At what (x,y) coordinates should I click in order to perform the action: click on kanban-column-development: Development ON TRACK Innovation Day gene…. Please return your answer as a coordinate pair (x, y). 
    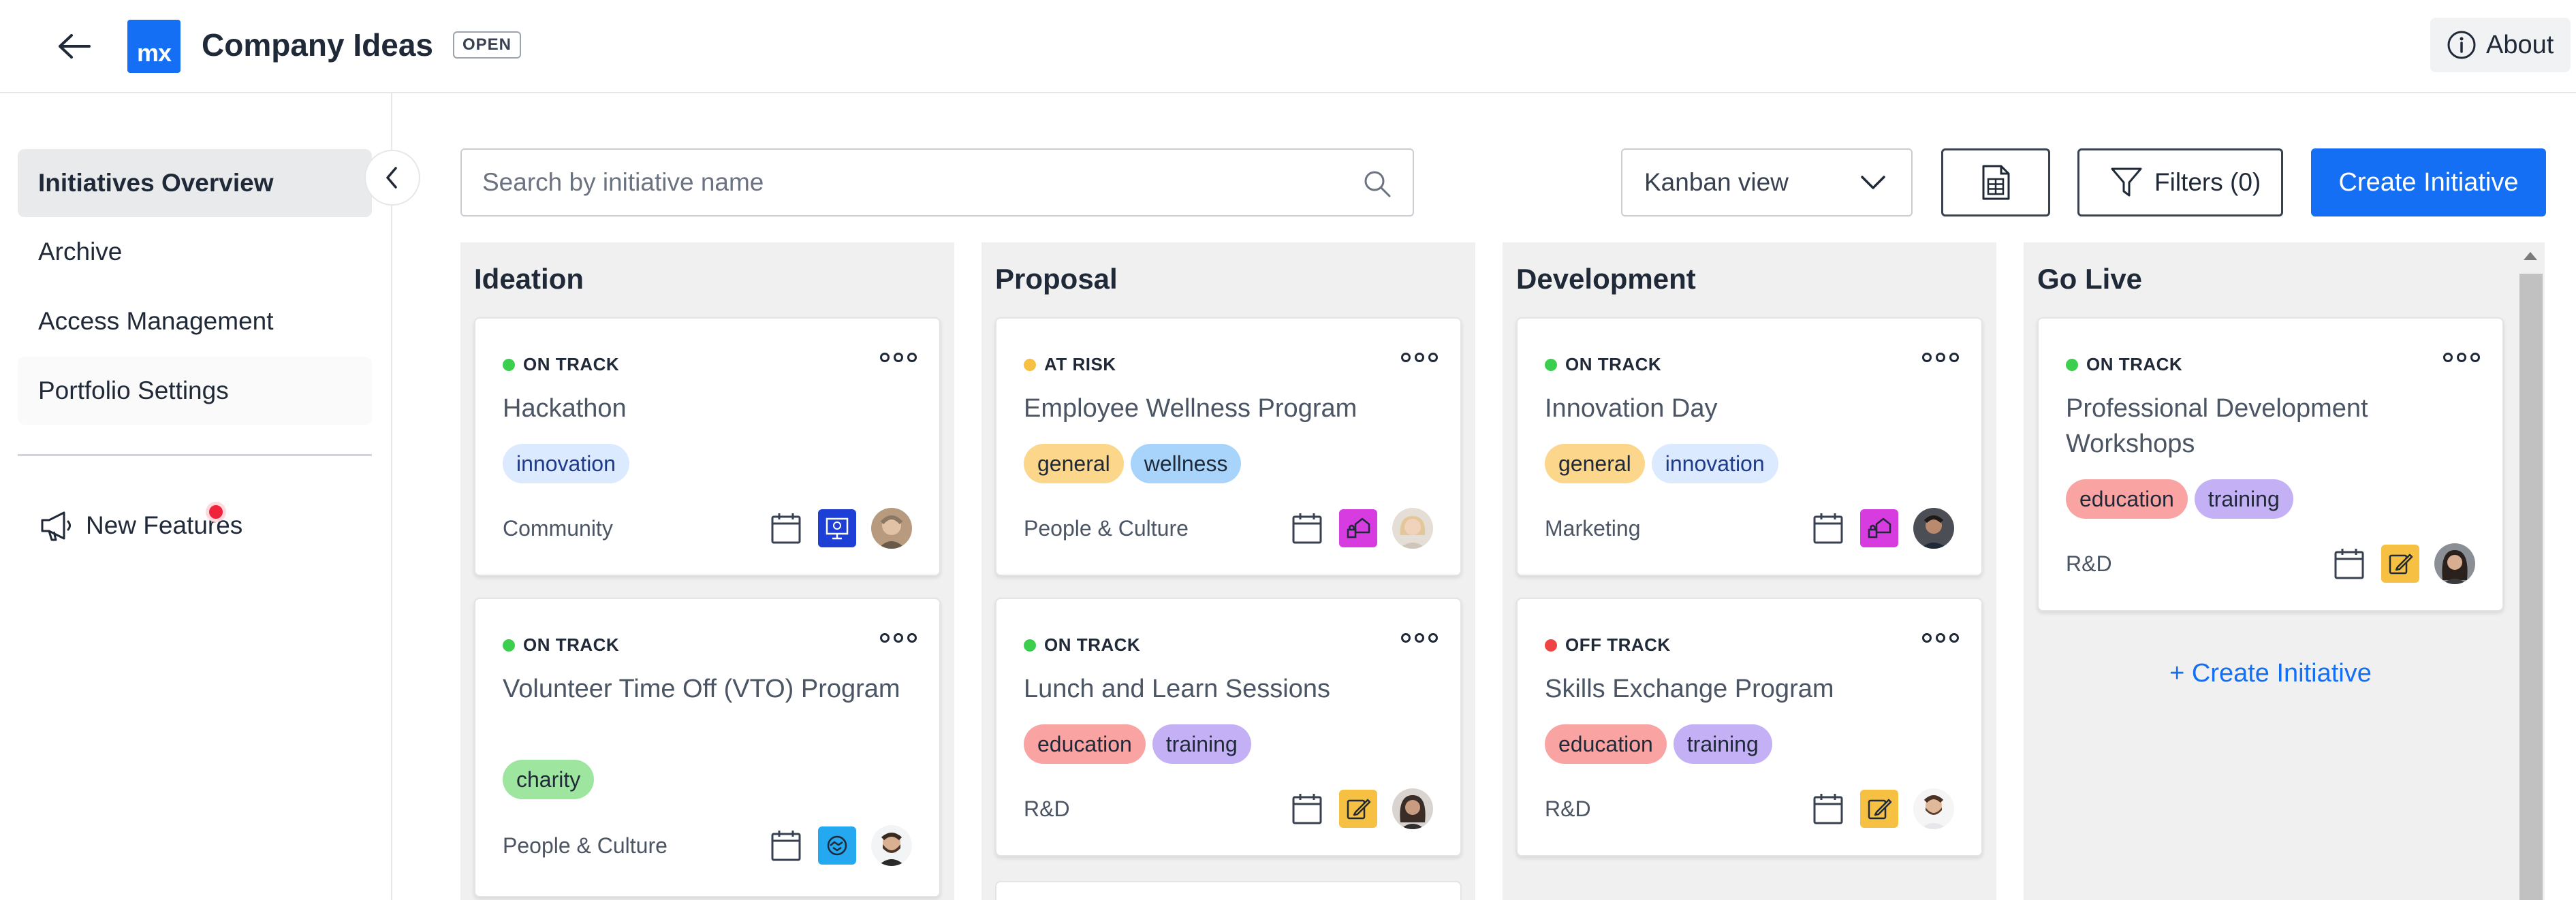
    Looking at the image, I should click on (1749, 571).